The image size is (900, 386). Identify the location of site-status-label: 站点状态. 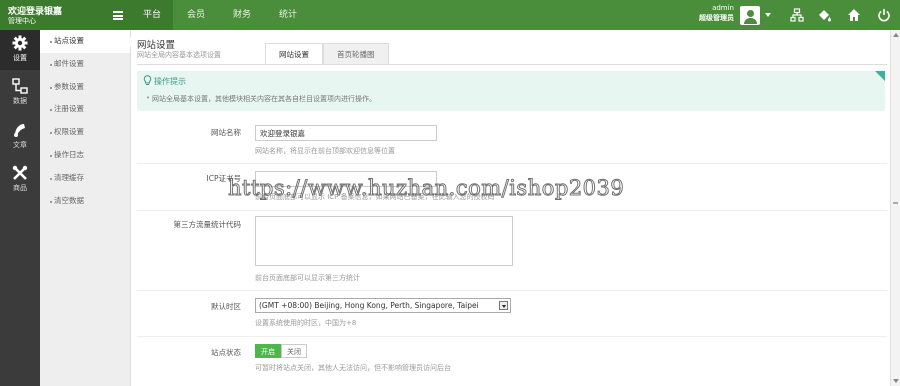
(226, 352).